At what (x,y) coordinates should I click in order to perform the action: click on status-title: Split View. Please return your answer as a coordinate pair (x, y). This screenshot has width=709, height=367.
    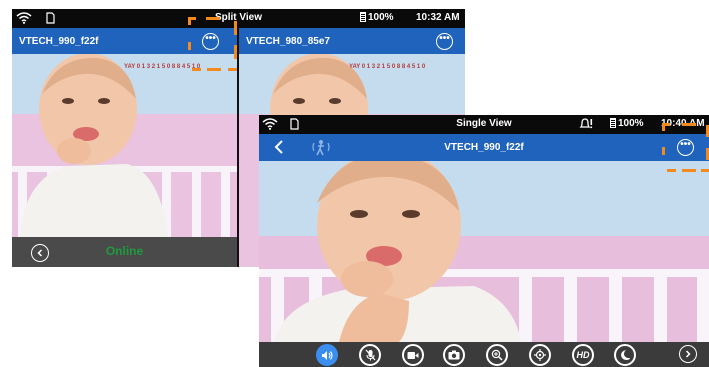
    Looking at the image, I should click on (238, 17).